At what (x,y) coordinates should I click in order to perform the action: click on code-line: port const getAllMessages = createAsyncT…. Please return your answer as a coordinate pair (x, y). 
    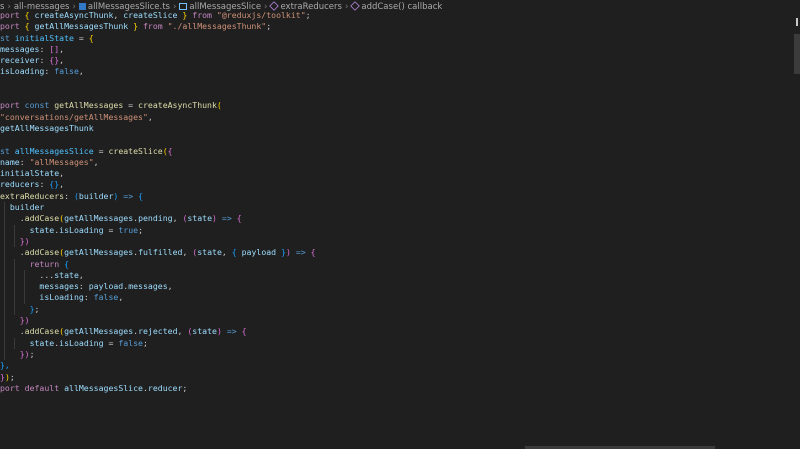
    Looking at the image, I should click on (400, 105).